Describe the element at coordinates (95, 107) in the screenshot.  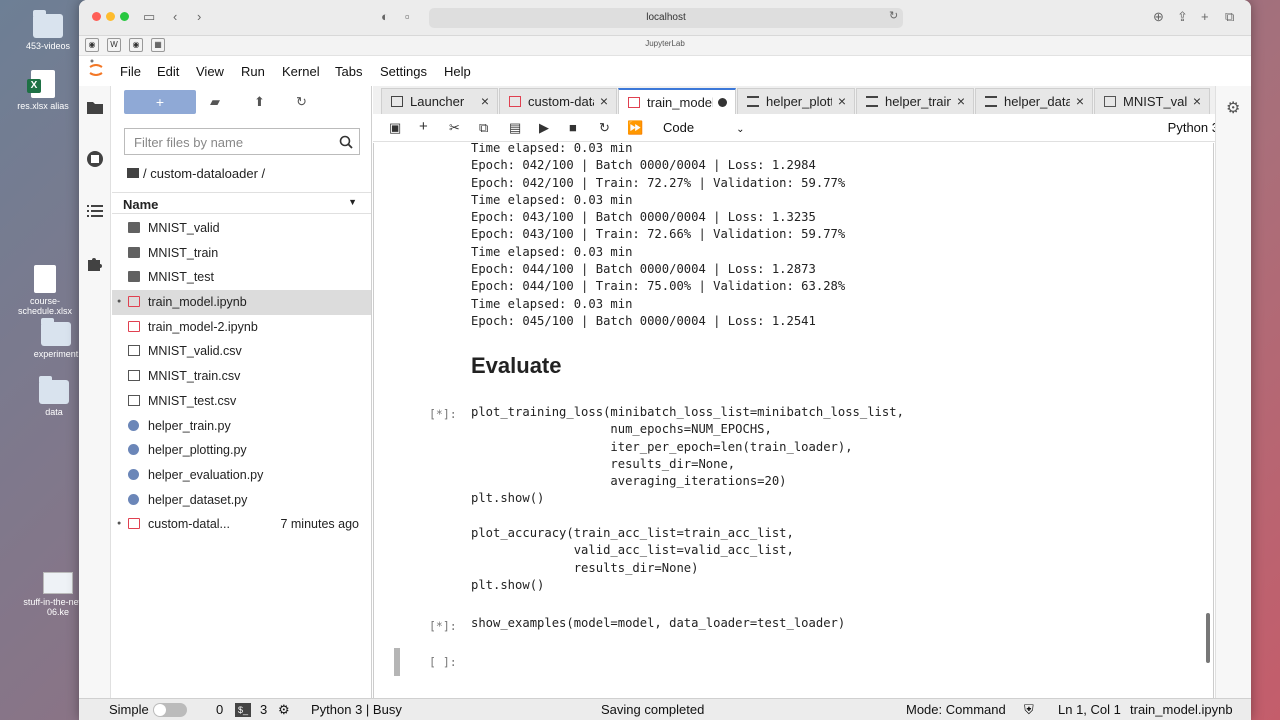
I see `file-browser-icon` at that location.